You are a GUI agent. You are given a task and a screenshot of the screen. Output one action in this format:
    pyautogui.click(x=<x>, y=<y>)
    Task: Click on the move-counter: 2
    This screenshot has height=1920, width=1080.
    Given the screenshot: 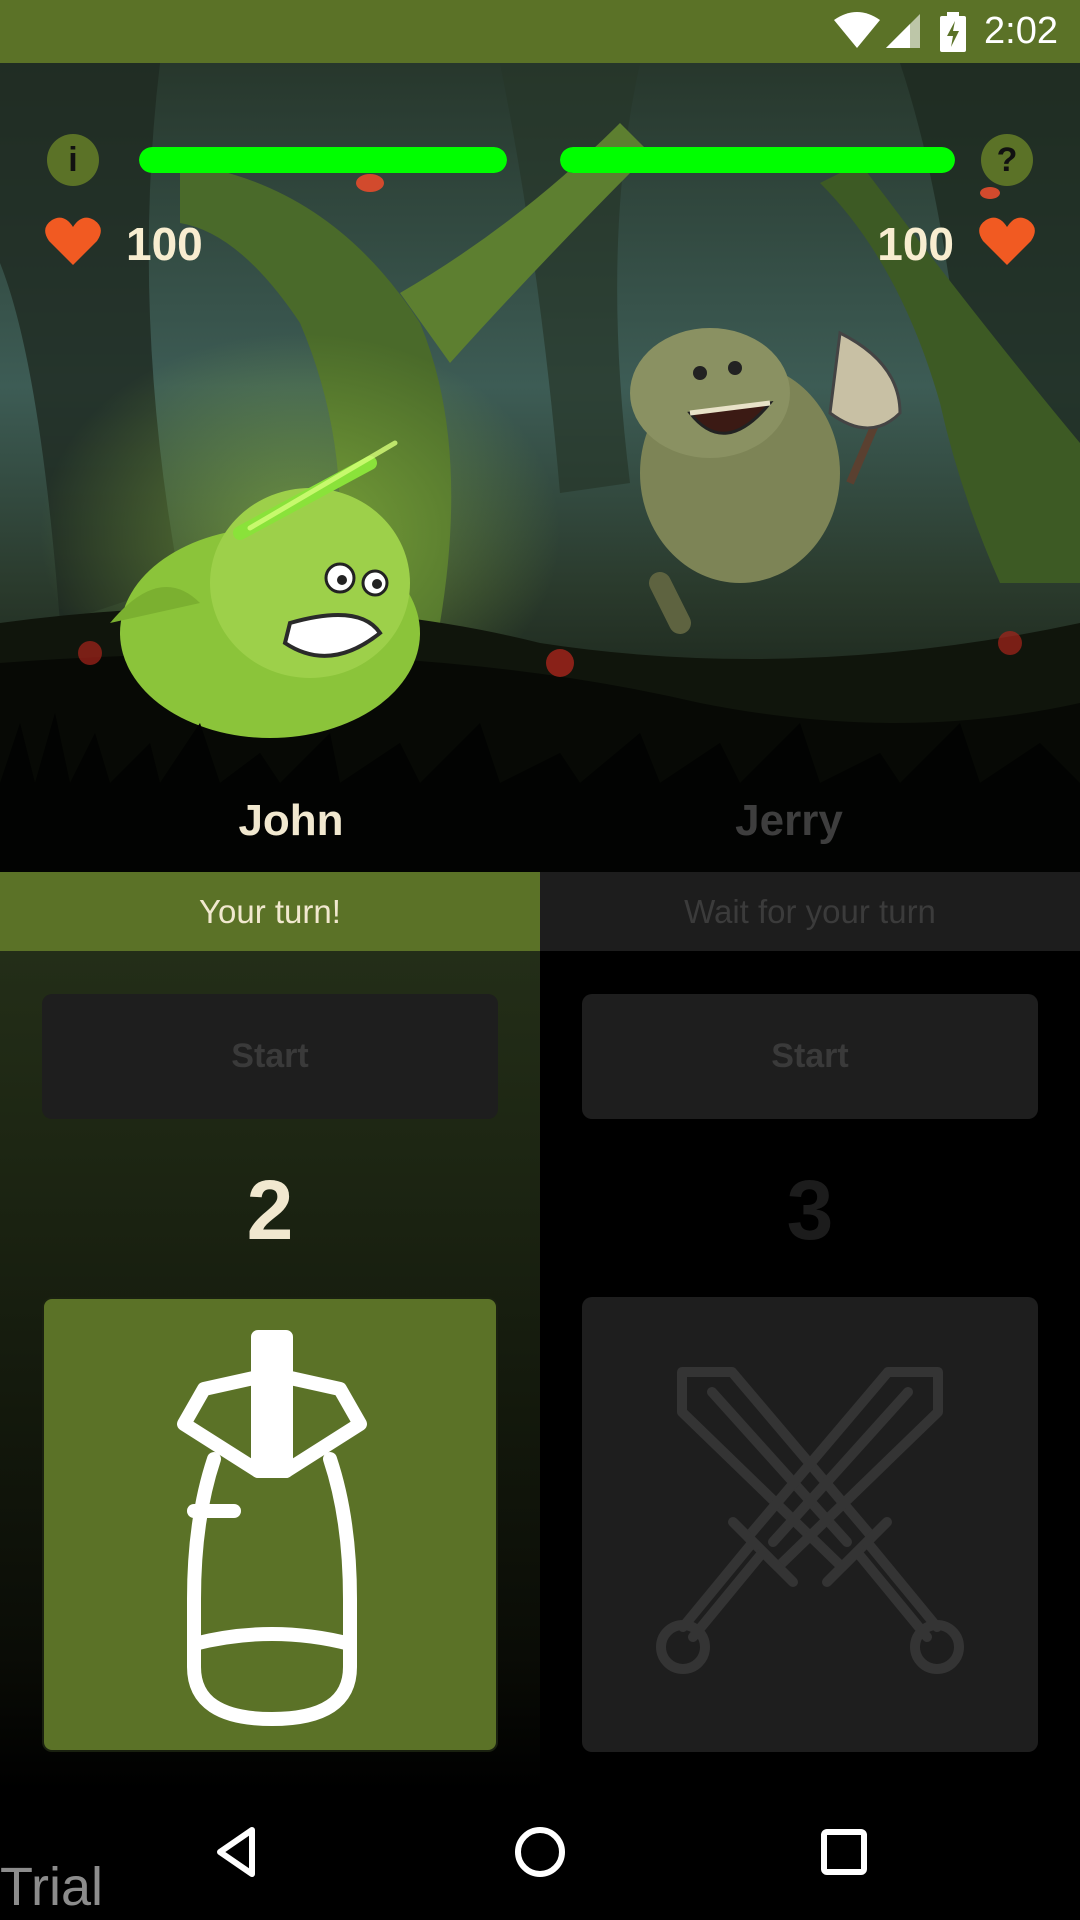 What is the action you would take?
    pyautogui.click(x=270, y=1210)
    